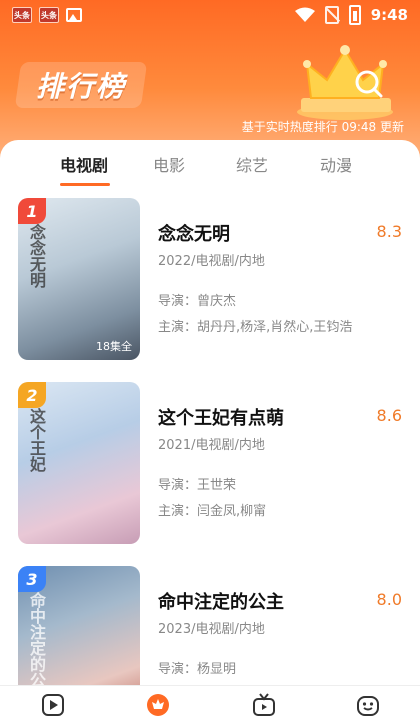 This screenshot has height=722, width=420. I want to click on score: 8.0, so click(389, 599).